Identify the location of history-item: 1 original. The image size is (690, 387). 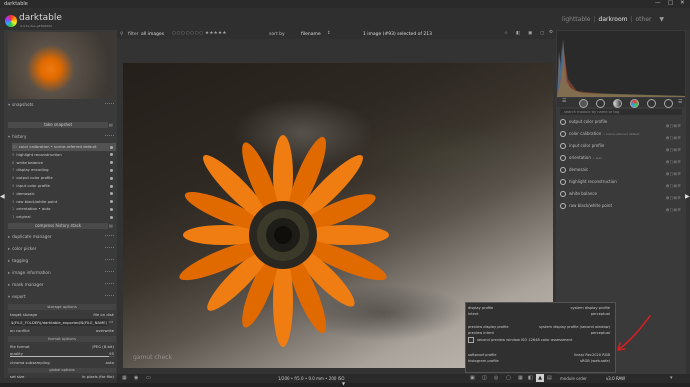
(64, 217).